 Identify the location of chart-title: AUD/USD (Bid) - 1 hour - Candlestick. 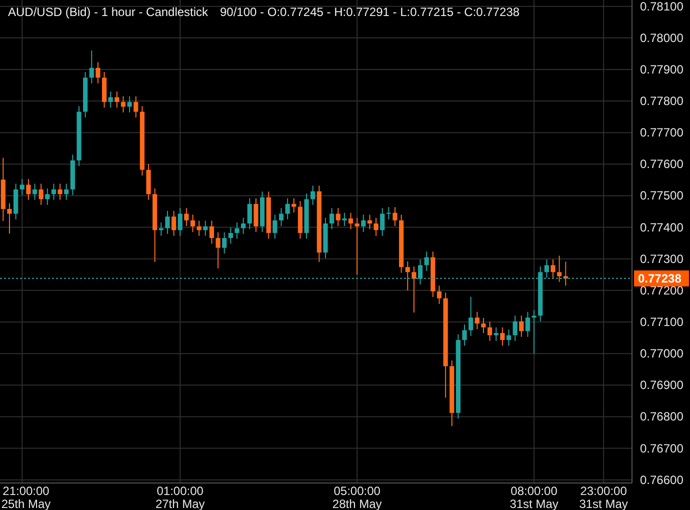
(108, 12).